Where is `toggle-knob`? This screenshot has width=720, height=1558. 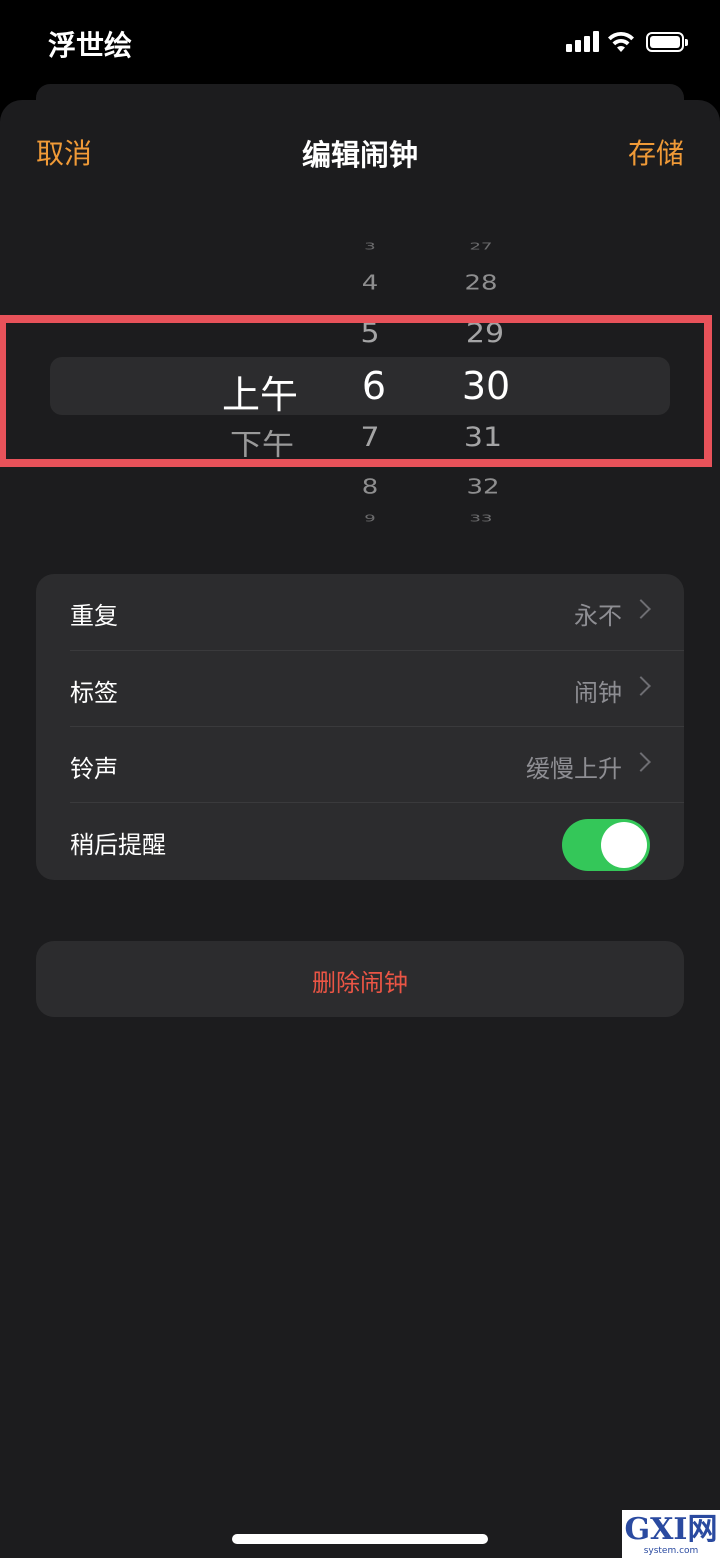
toggle-knob is located at coordinates (624, 845).